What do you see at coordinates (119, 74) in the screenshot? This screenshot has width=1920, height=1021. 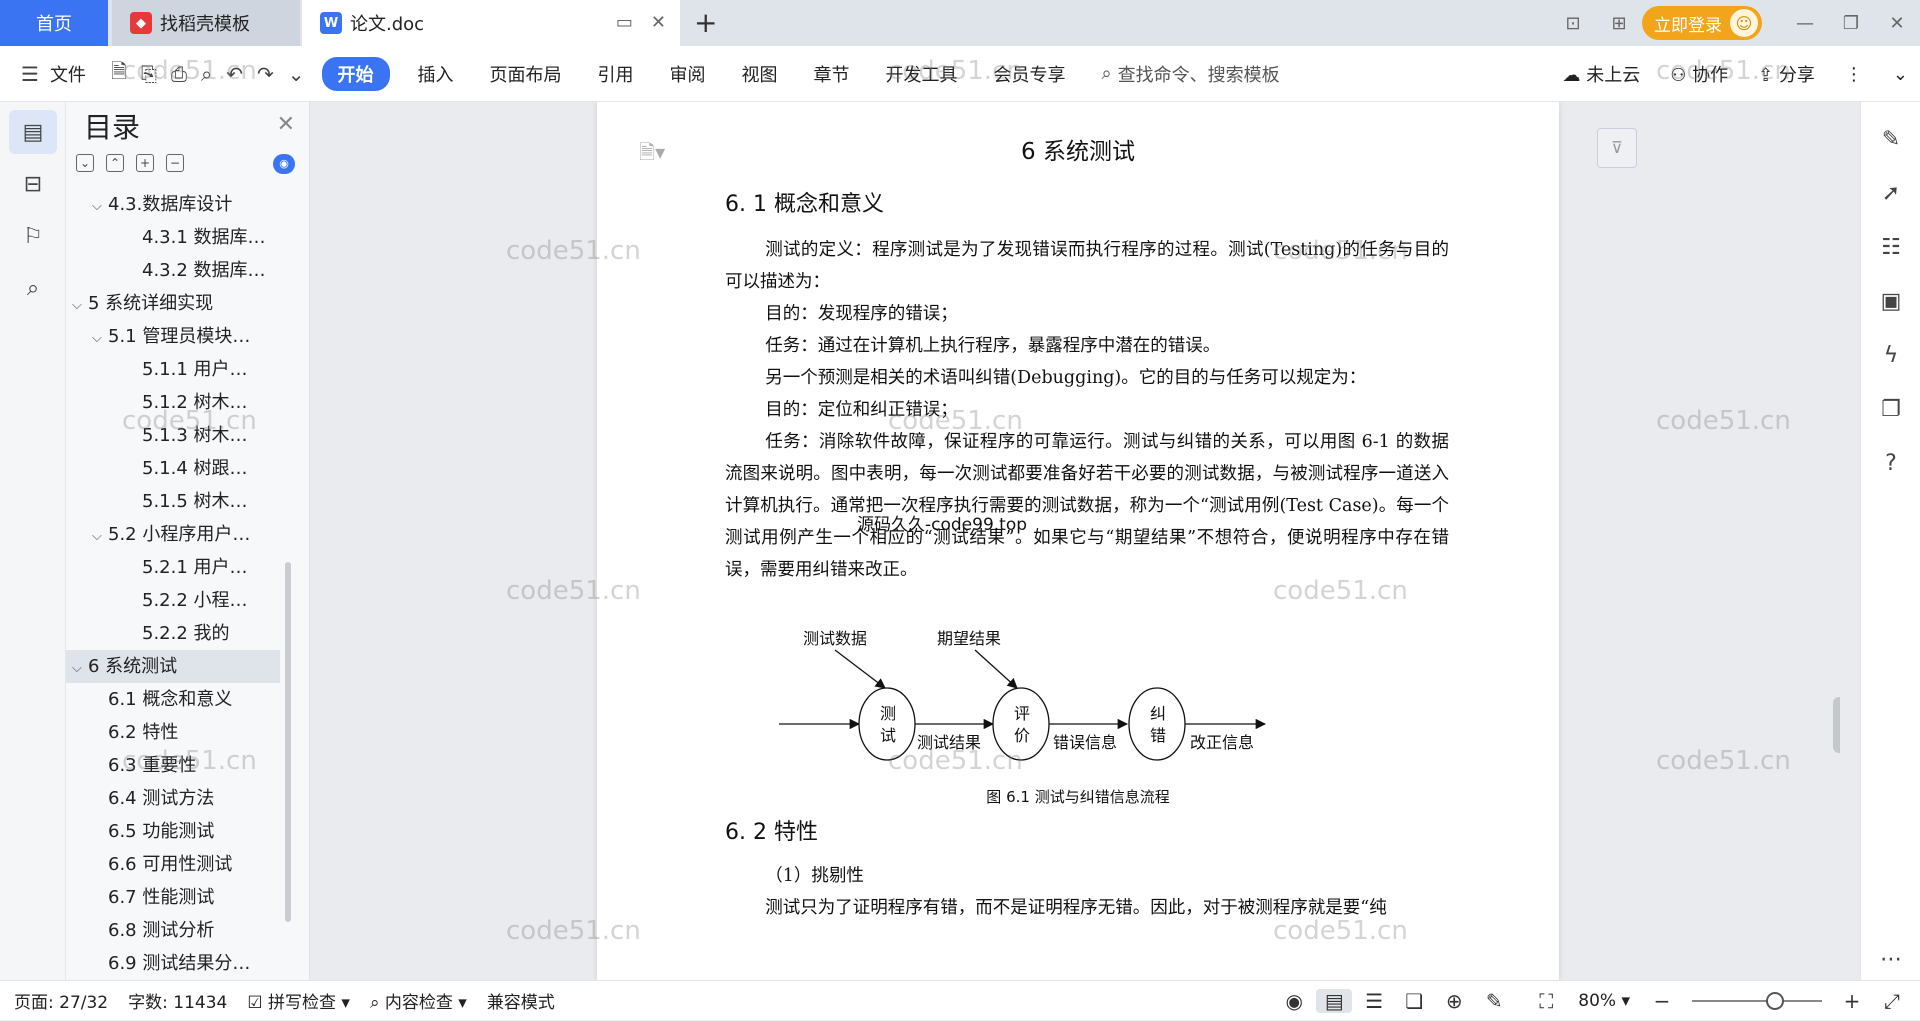 I see `save-icon: 🗎` at bounding box center [119, 74].